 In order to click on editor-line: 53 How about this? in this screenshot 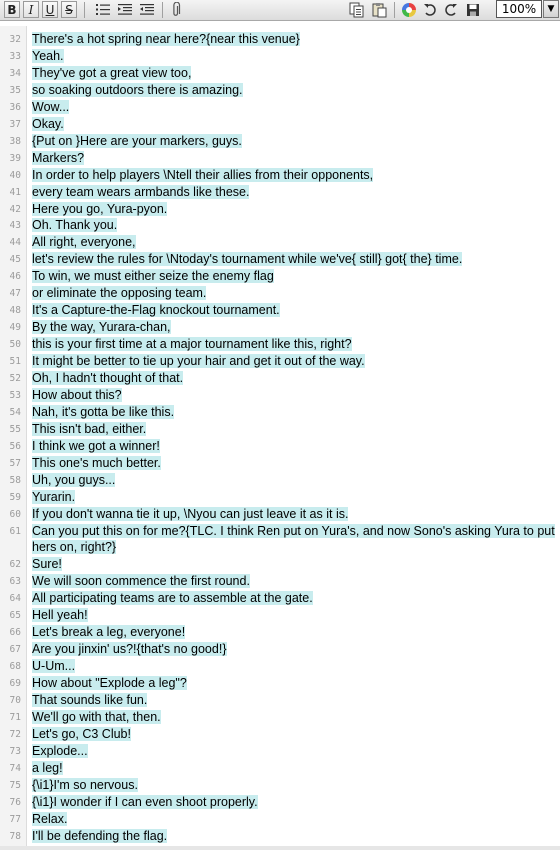, I will do `click(280, 395)`.